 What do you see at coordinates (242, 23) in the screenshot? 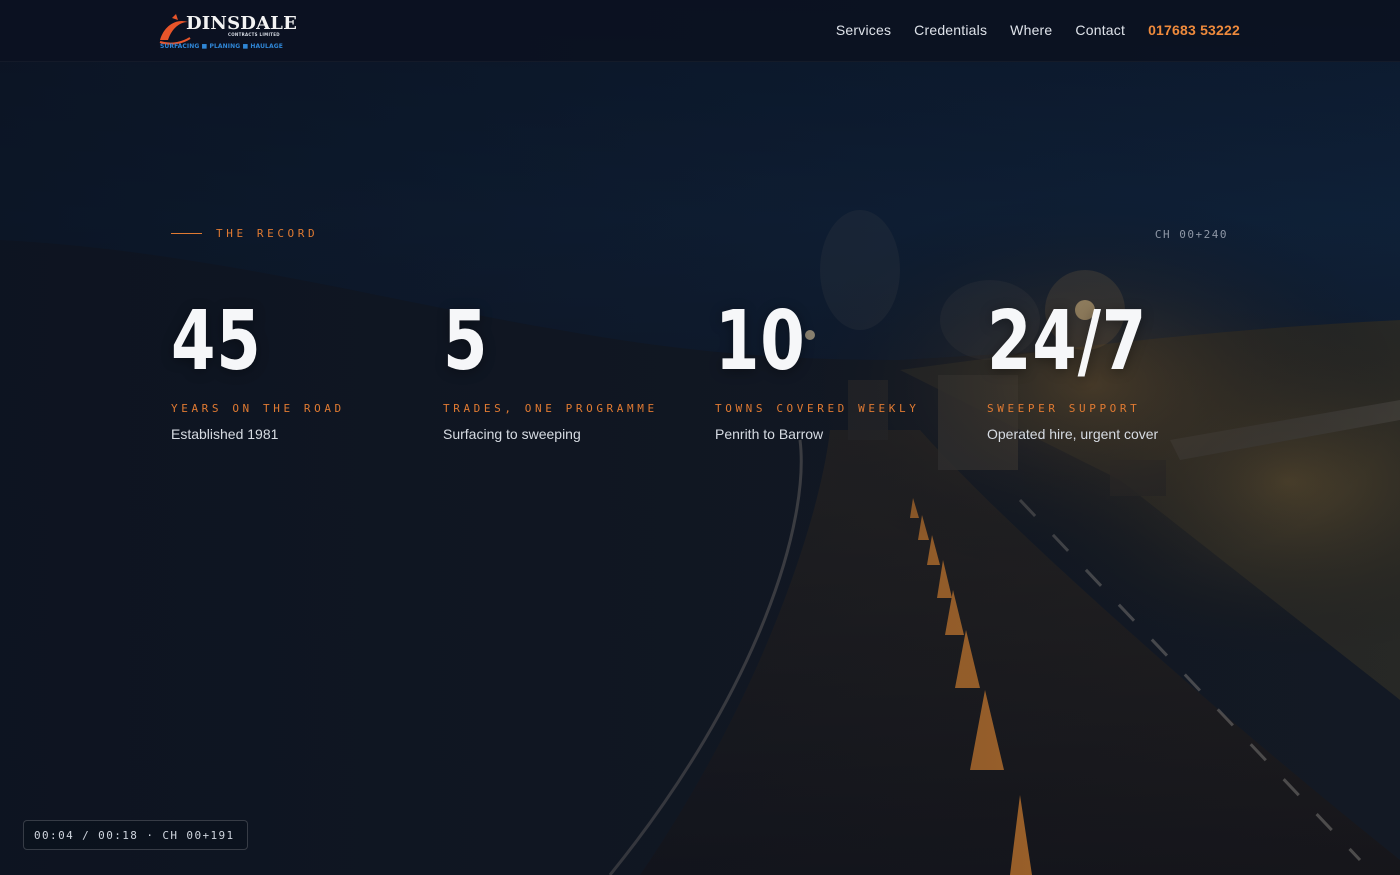
I see `brand-name: DINSDALE` at bounding box center [242, 23].